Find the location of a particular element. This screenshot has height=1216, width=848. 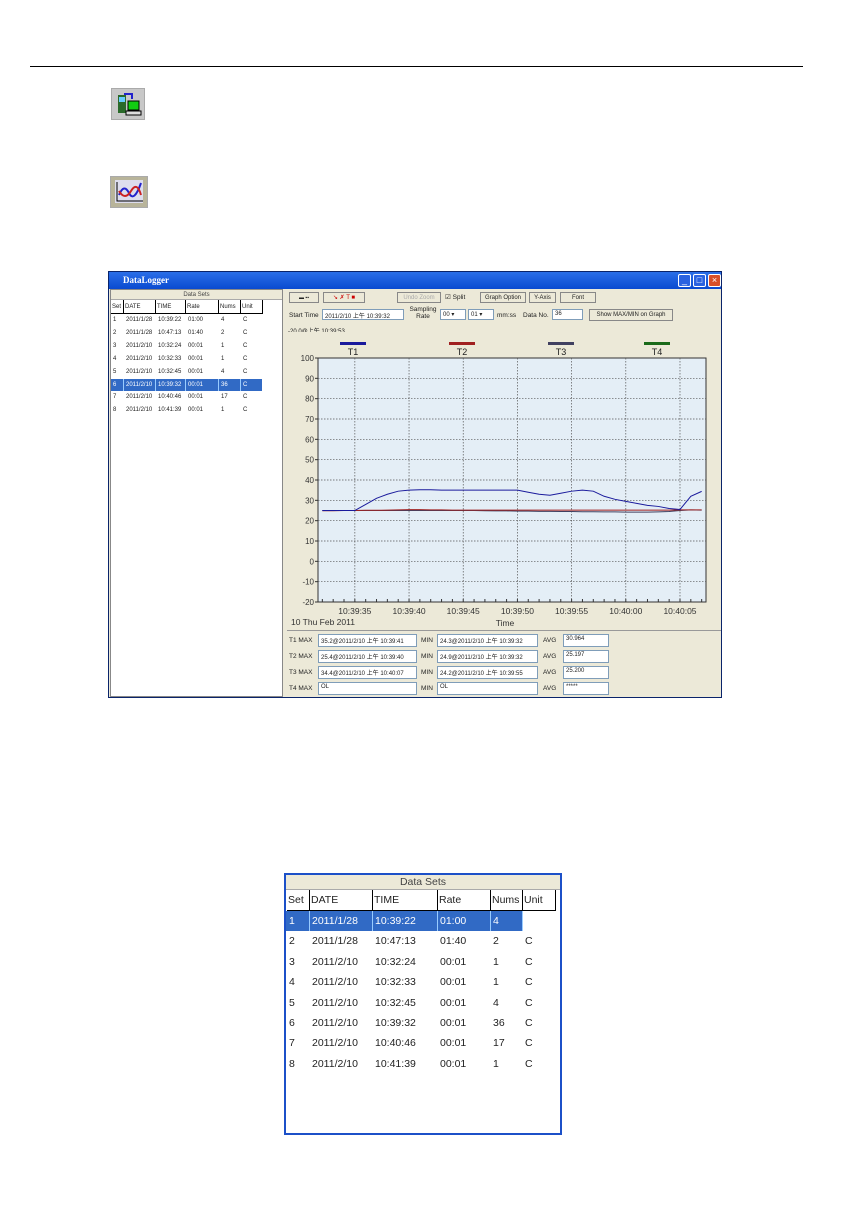

y-tick-label: 40 is located at coordinates (309, 480).